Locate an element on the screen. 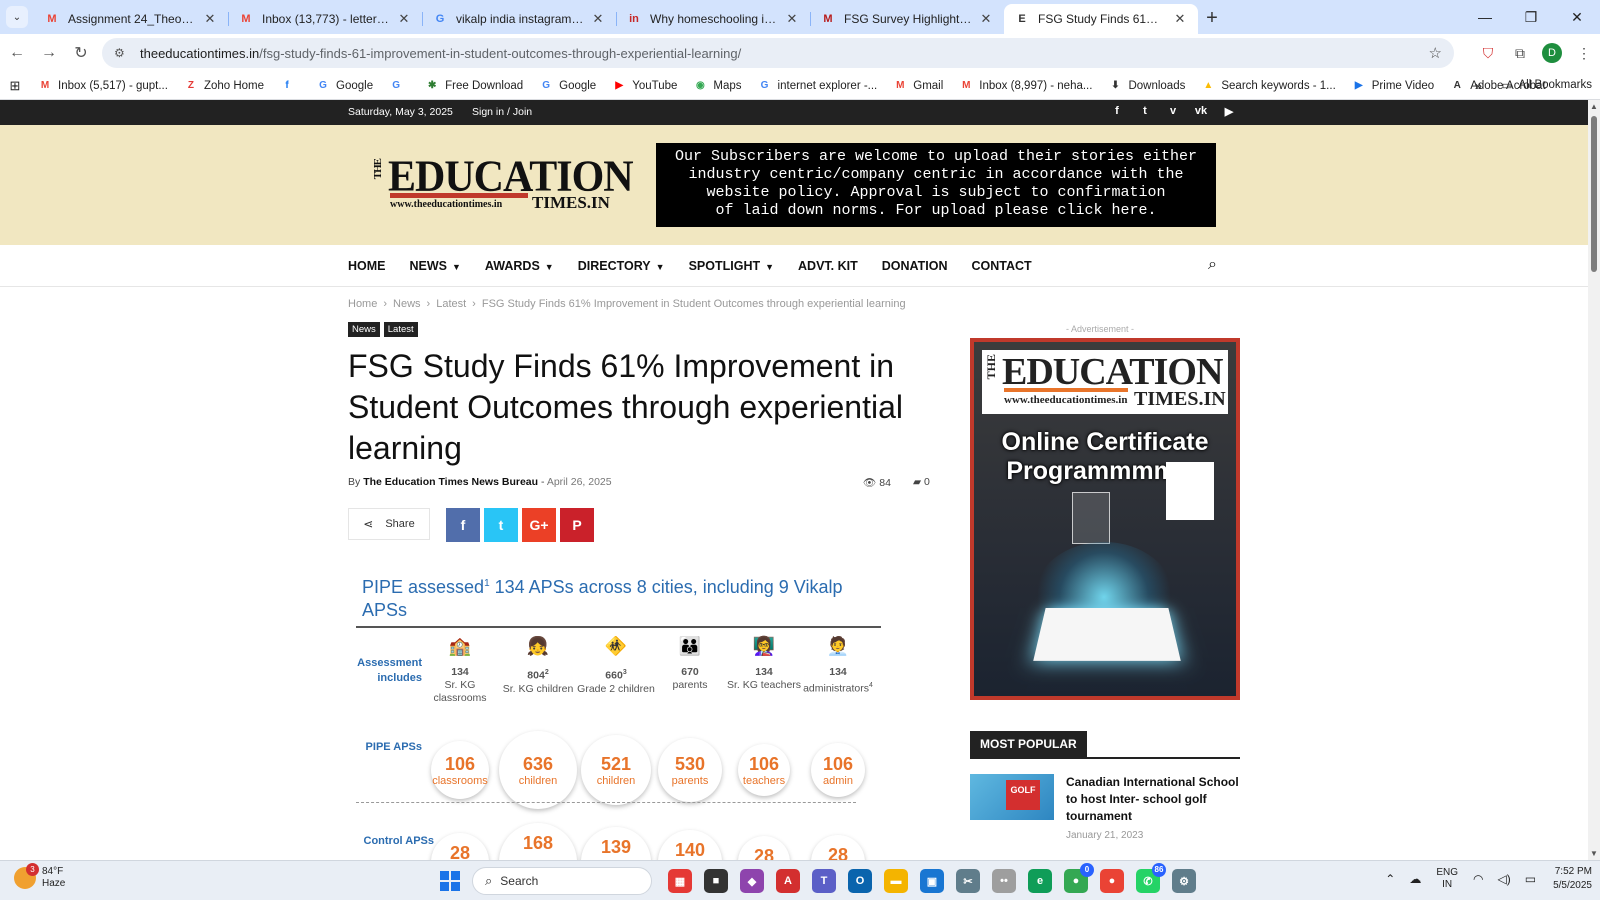 This screenshot has width=1600, height=900. search-icon: ⌕ is located at coordinates (1212, 265).